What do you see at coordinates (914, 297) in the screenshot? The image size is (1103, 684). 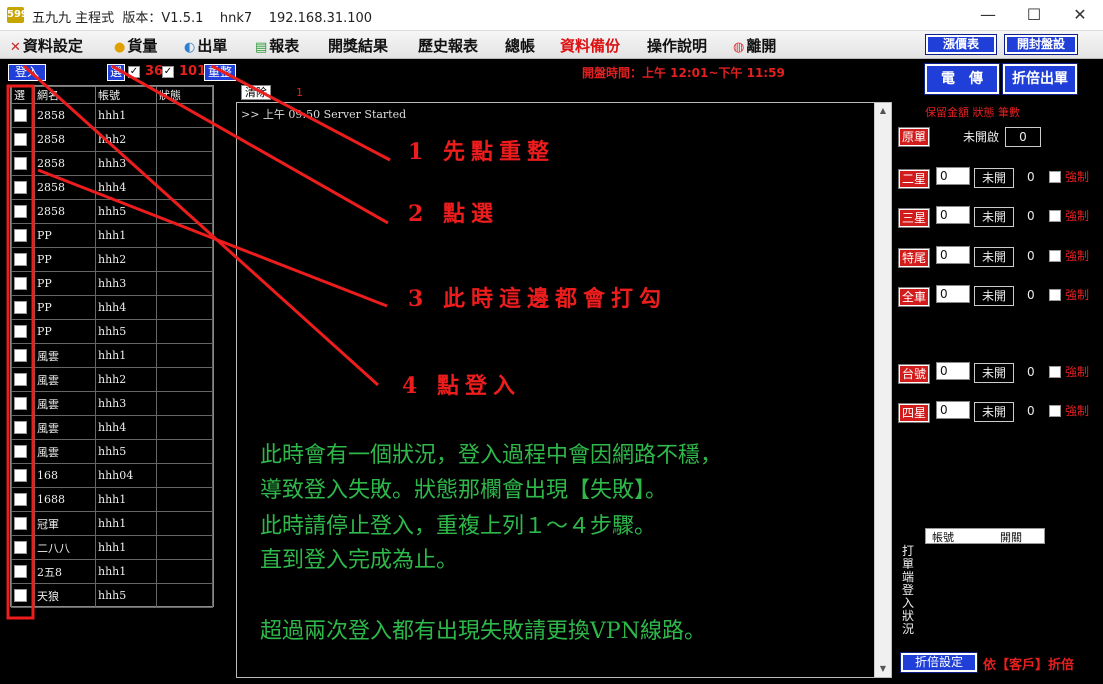 I see `category-button: 全車` at bounding box center [914, 297].